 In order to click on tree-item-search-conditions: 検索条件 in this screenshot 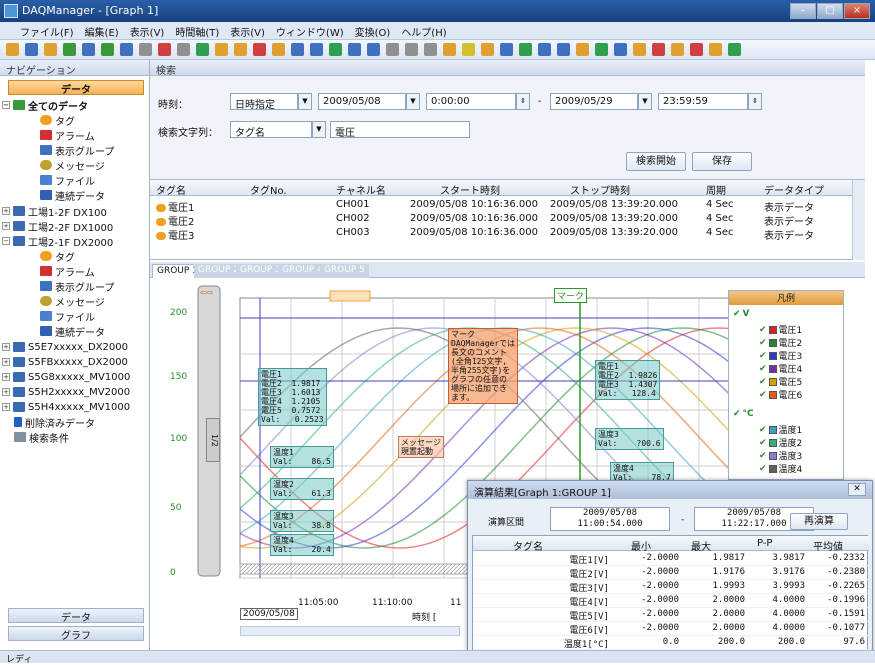, I will do `click(41, 437)`.